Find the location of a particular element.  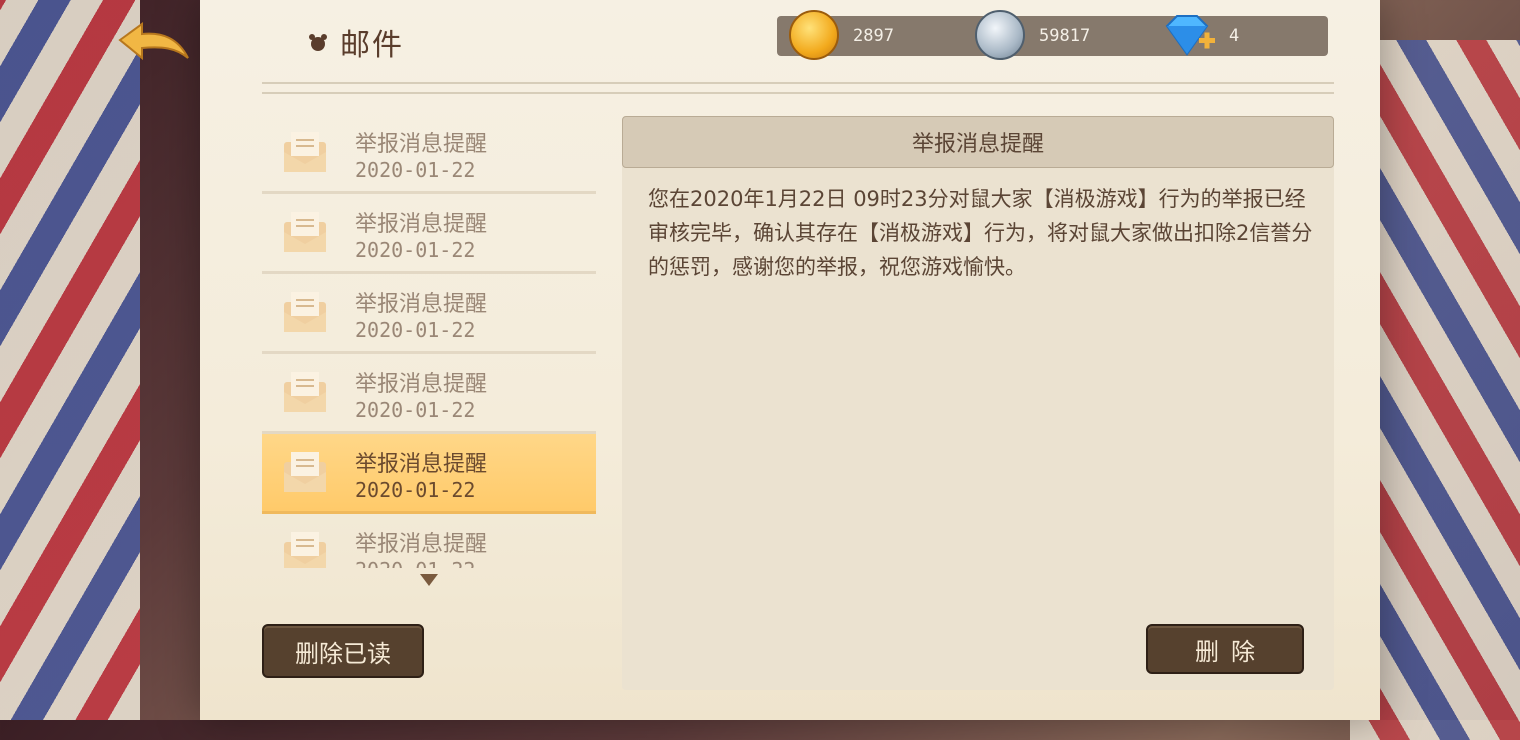

gold-value: 2897 is located at coordinates (873, 36).